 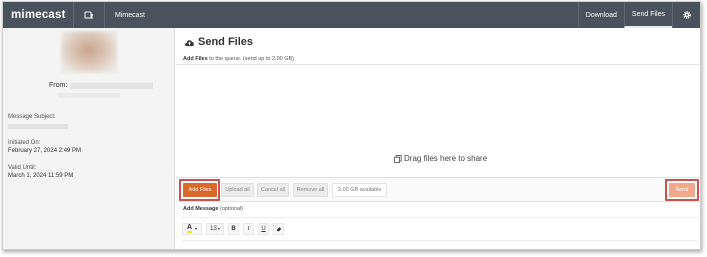 What do you see at coordinates (278, 228) in the screenshot?
I see `eraser-icon` at bounding box center [278, 228].